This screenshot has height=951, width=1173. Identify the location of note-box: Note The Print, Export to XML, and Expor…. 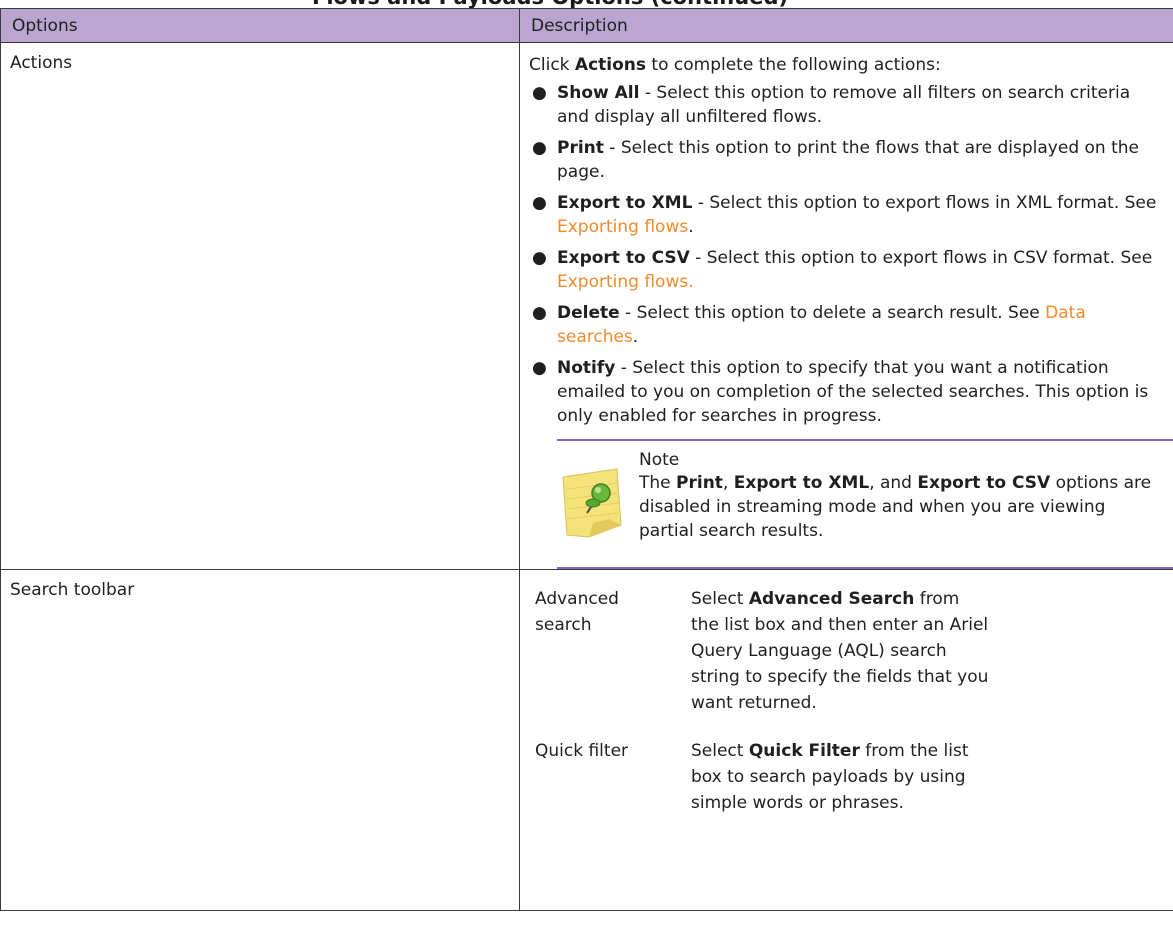
(865, 504).